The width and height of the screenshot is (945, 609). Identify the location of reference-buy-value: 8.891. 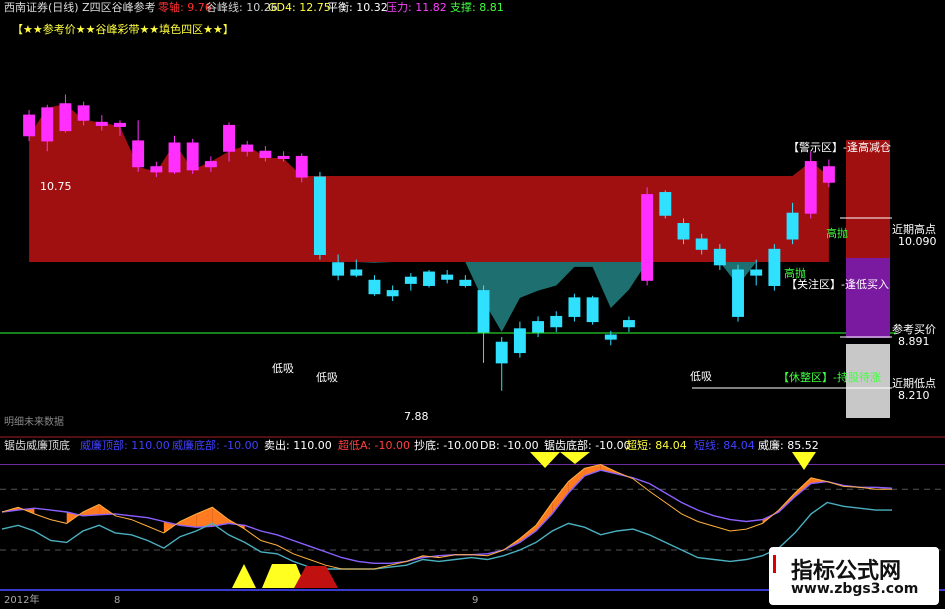
(914, 341).